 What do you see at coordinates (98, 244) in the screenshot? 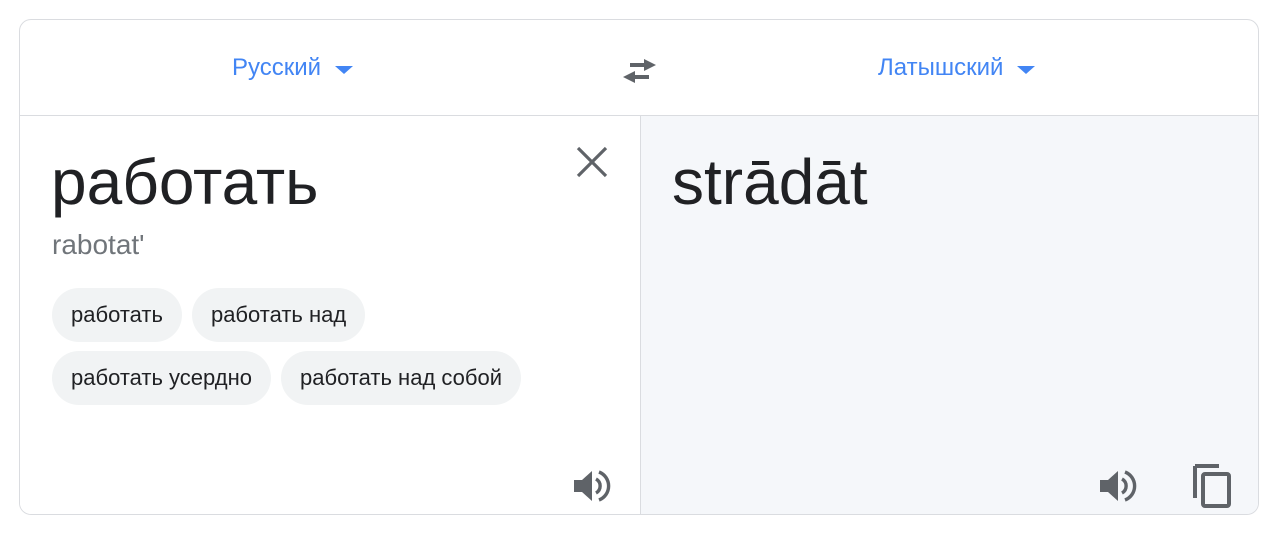
I see `source-transliteration: rabotat'` at bounding box center [98, 244].